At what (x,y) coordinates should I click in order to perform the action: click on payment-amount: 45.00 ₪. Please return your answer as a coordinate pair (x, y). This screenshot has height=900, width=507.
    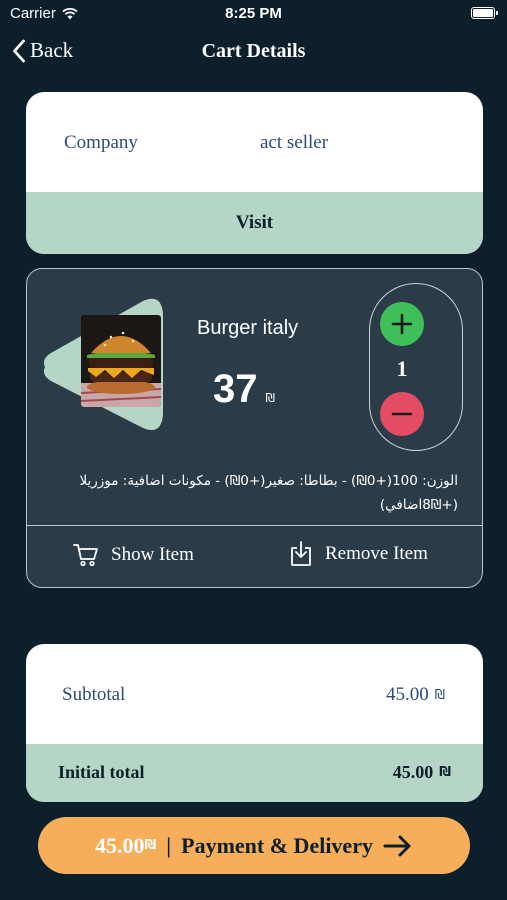
    Looking at the image, I should click on (125, 846).